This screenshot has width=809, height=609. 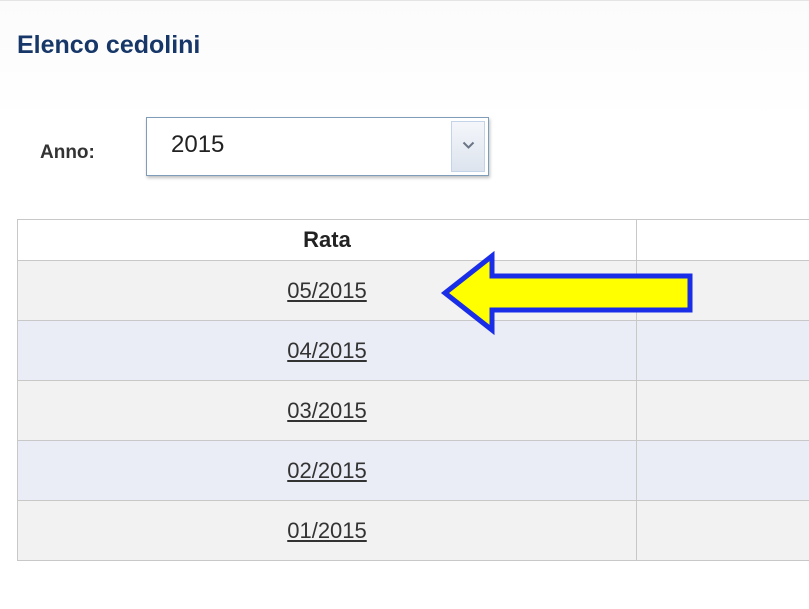 What do you see at coordinates (109, 45) in the screenshot?
I see `page-title: Elenco cedolini` at bounding box center [109, 45].